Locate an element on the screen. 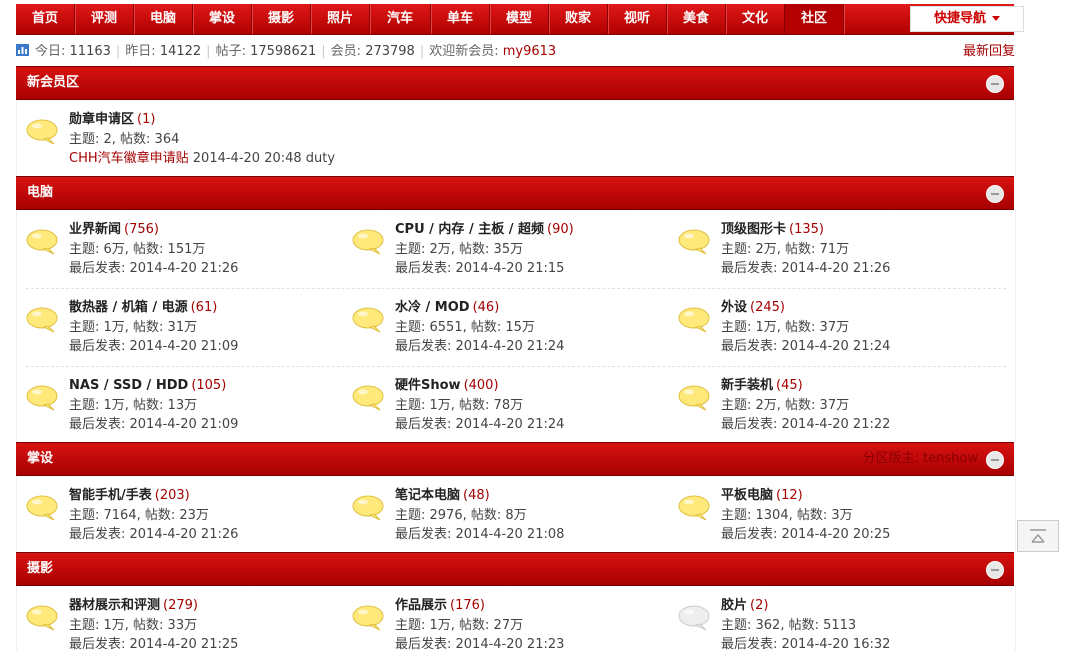  quick-nav-button: 快捷导航 is located at coordinates (967, 19).